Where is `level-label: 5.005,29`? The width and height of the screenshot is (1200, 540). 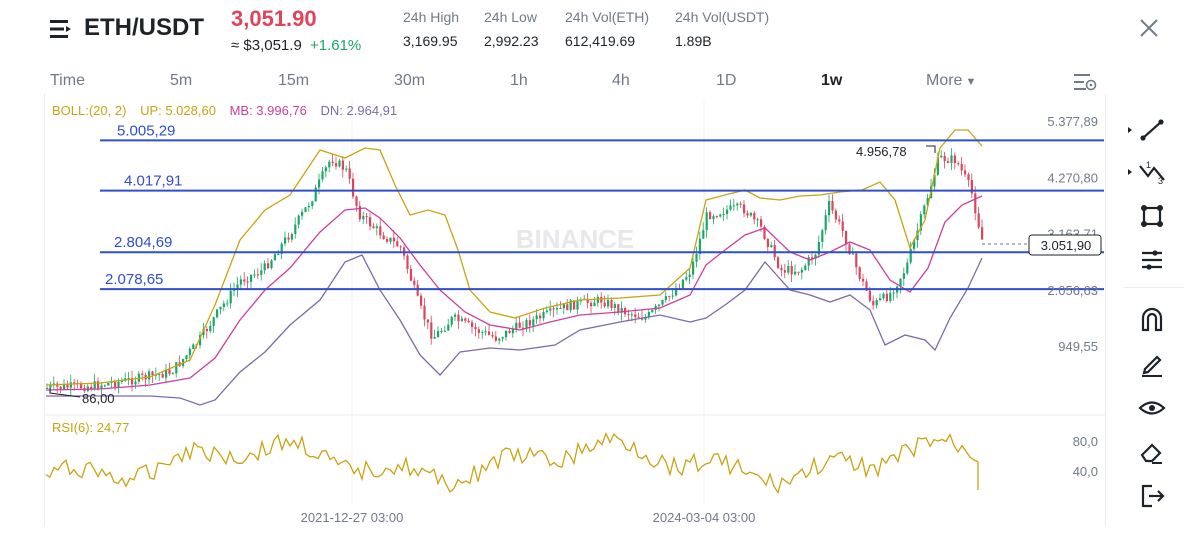 level-label: 5.005,29 is located at coordinates (146, 130).